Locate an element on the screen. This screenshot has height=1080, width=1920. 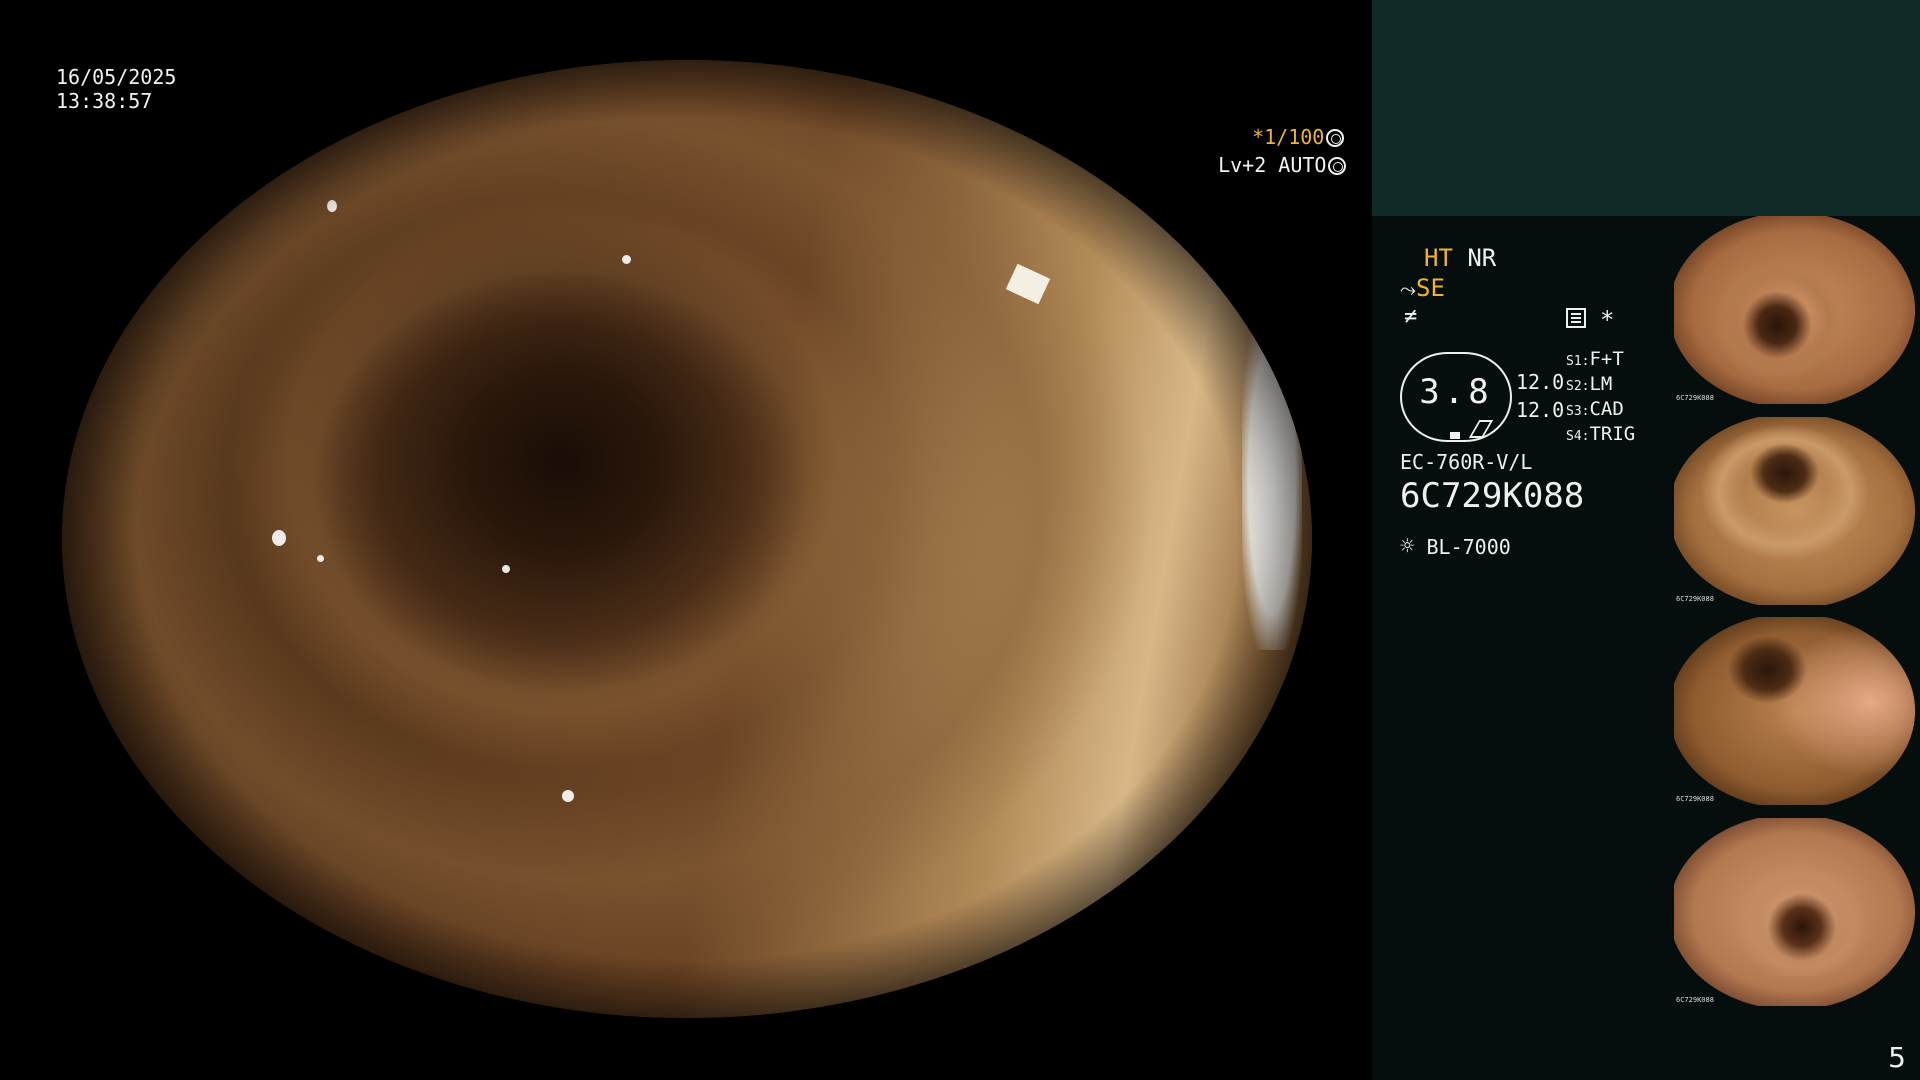
freeze-icon: ≠ is located at coordinates (1411, 316).